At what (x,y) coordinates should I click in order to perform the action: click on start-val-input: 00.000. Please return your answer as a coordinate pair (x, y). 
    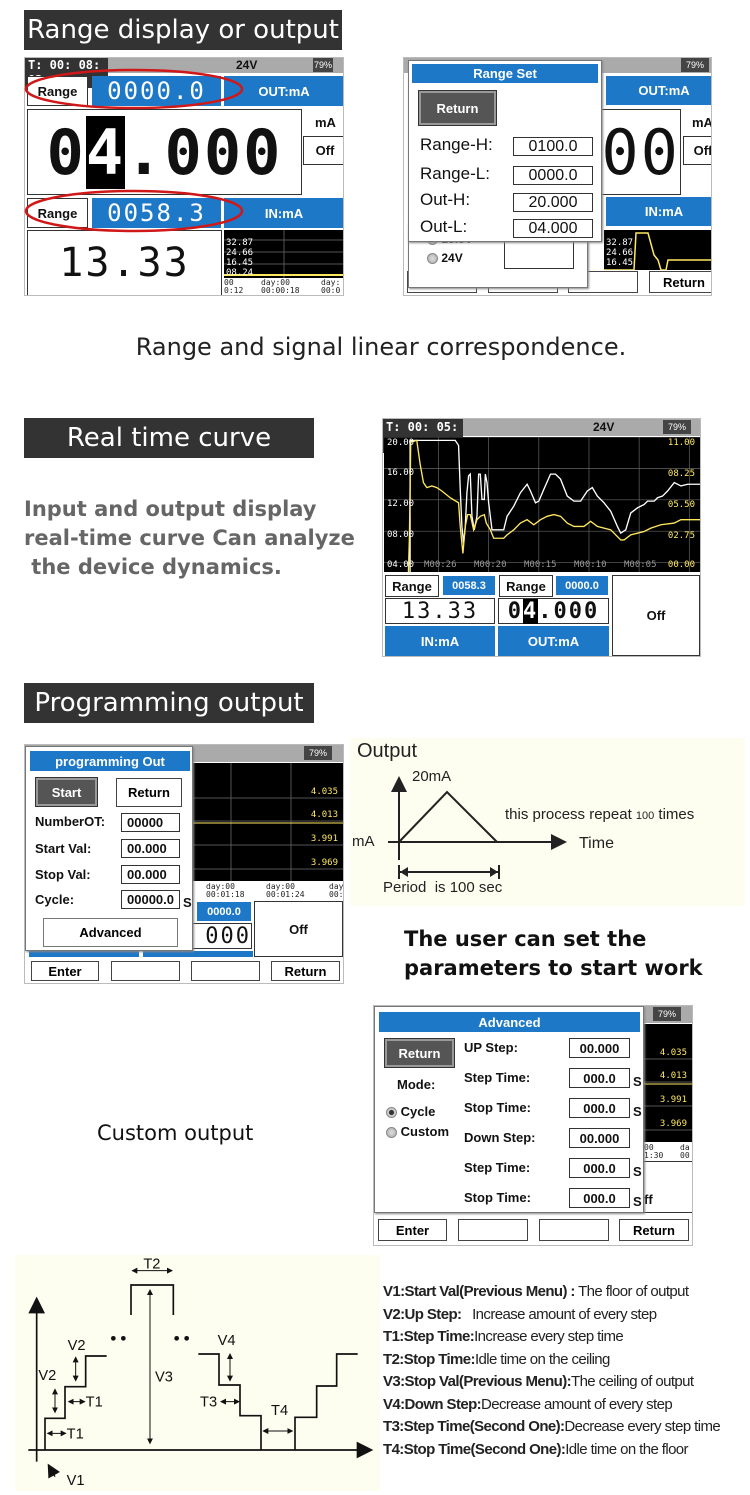
    Looking at the image, I should click on (150, 848).